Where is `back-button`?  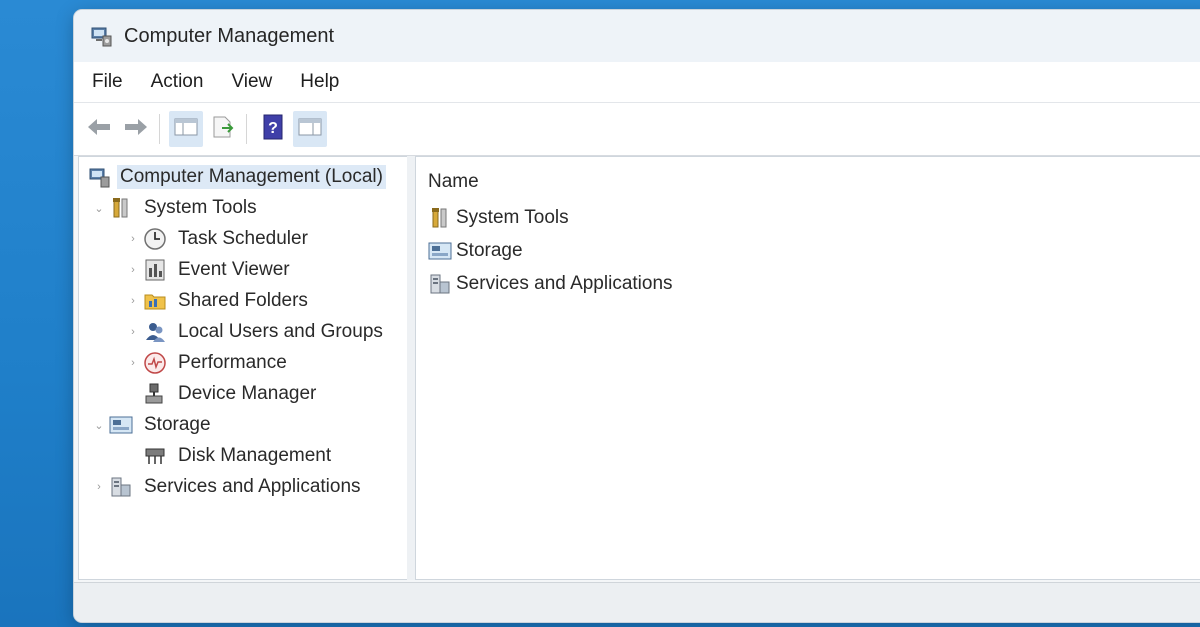
back-button is located at coordinates (99, 129).